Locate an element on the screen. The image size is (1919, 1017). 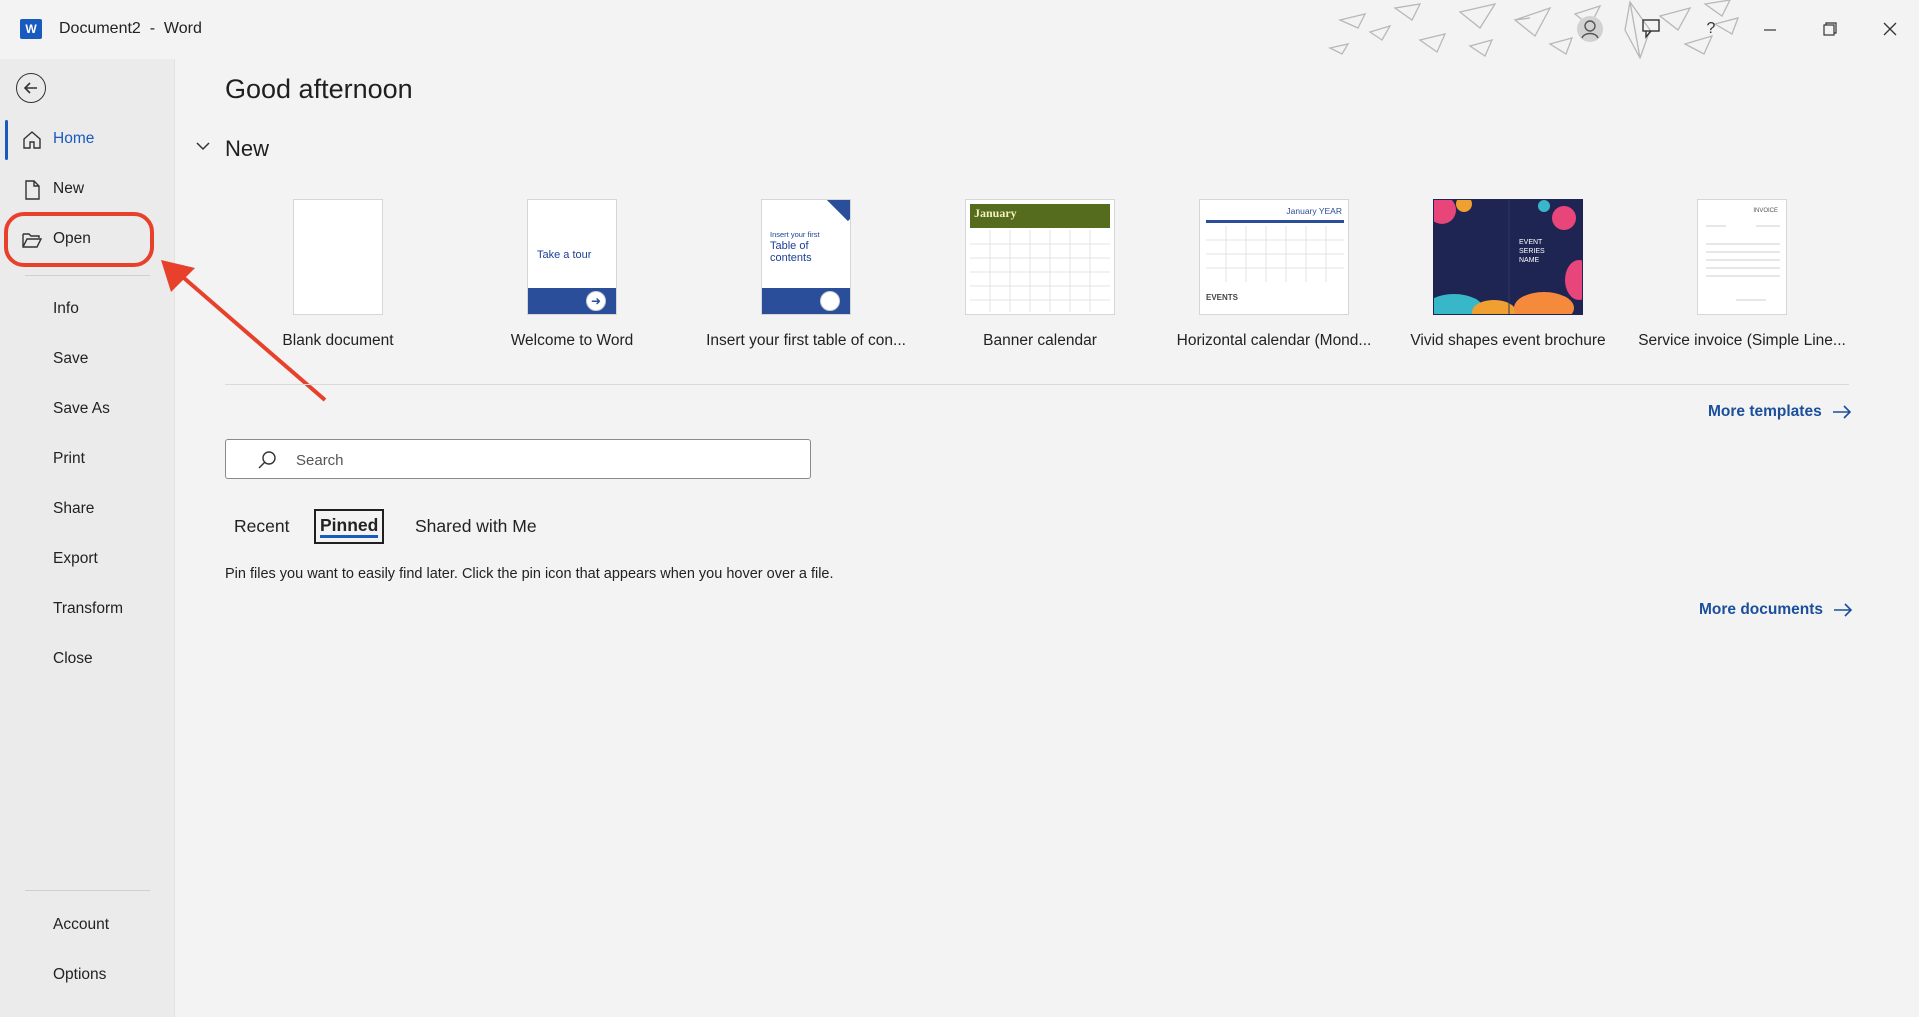
arrow-right-icon: ➜ is located at coordinates (596, 301).